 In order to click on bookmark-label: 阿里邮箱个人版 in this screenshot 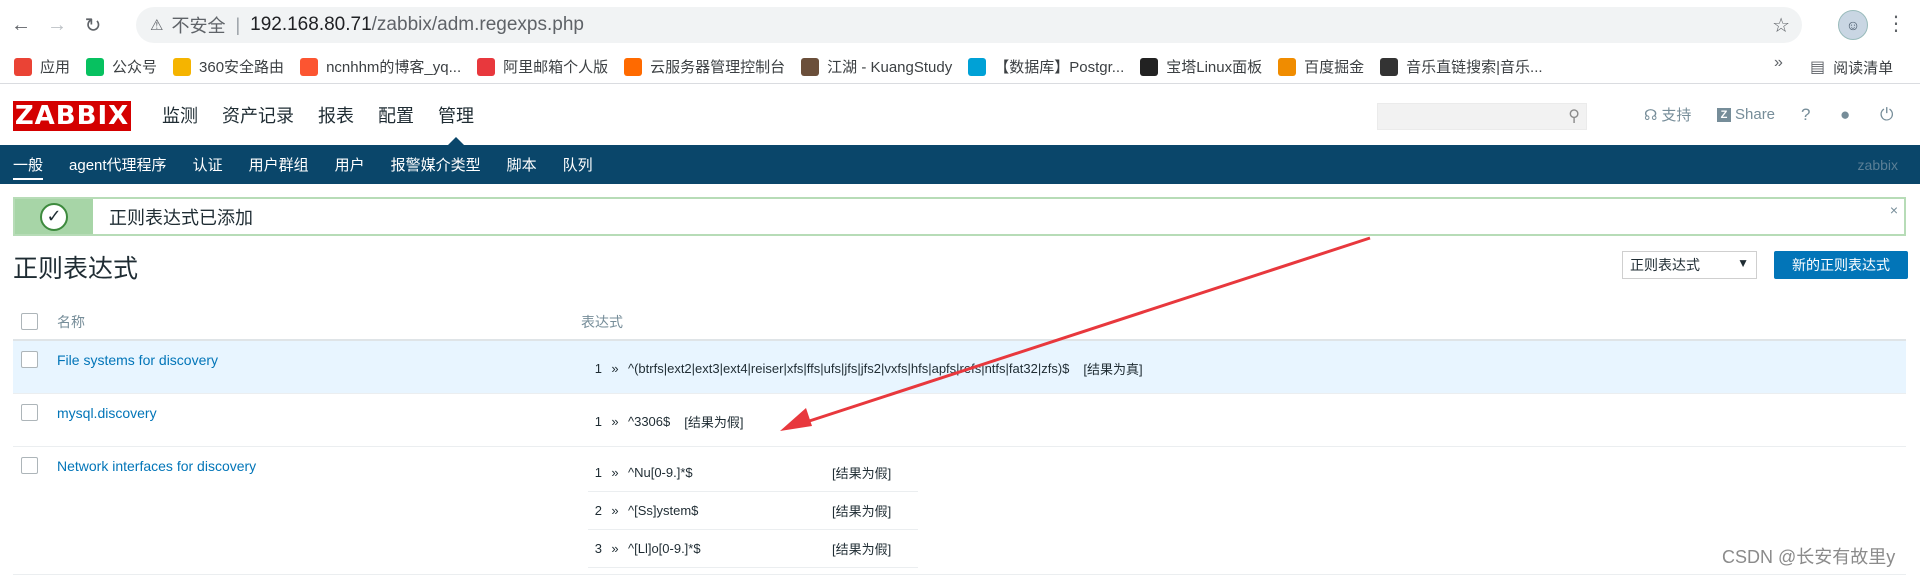, I will do `click(556, 67)`.